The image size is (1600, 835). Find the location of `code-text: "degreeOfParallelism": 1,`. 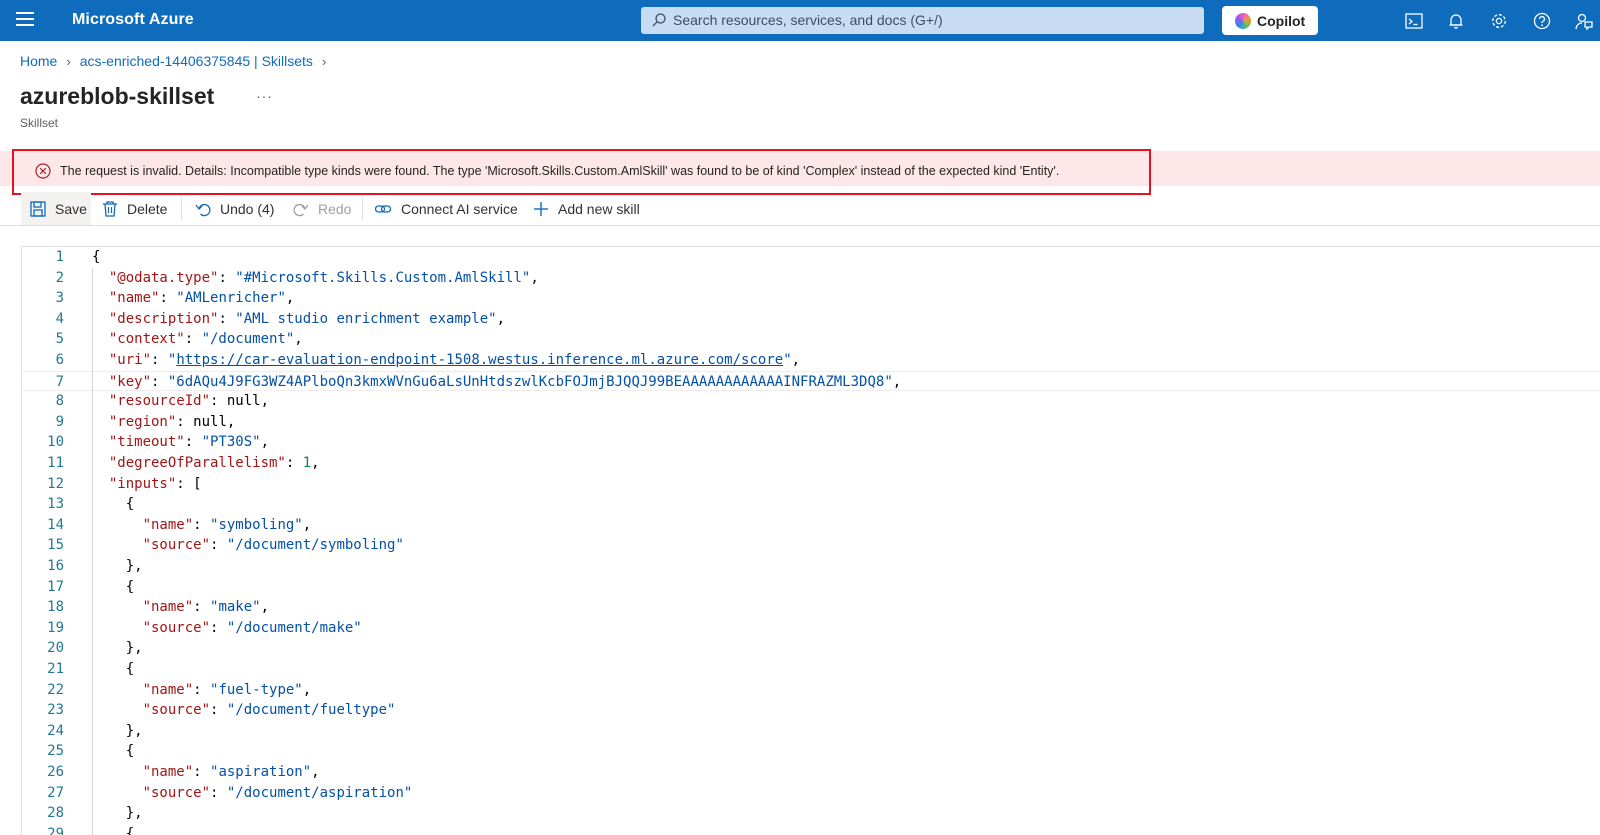

code-text: "degreeOfParallelism": 1, is located at coordinates (214, 463).